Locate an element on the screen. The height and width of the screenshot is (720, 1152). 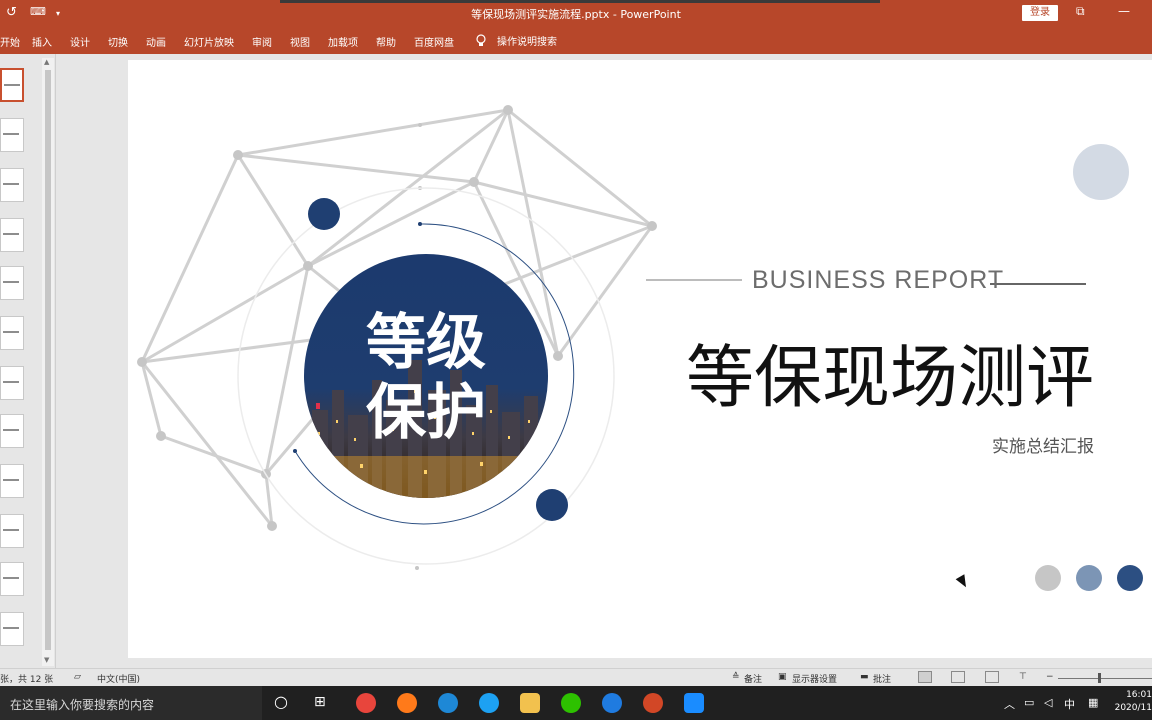
light-blue-circle is located at coordinates (1101, 172).